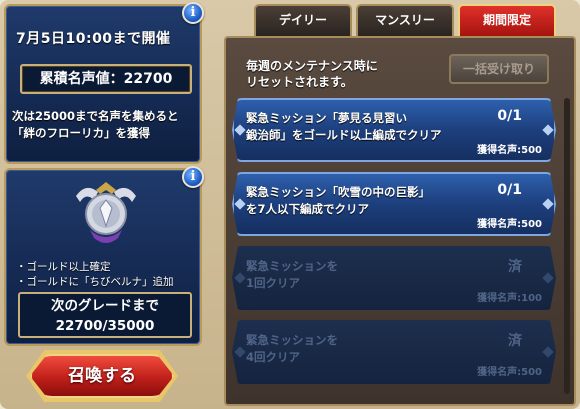 The height and width of the screenshot is (409, 580). I want to click on info-icon-grade: i, so click(193, 177).